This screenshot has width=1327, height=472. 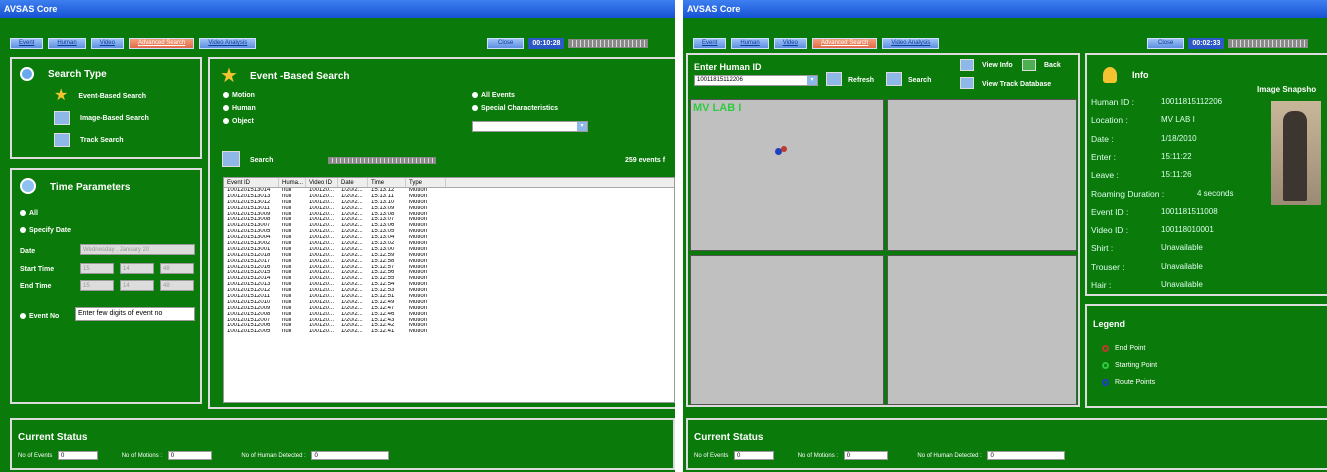 I want to click on all-radio: All, so click(x=29, y=213).